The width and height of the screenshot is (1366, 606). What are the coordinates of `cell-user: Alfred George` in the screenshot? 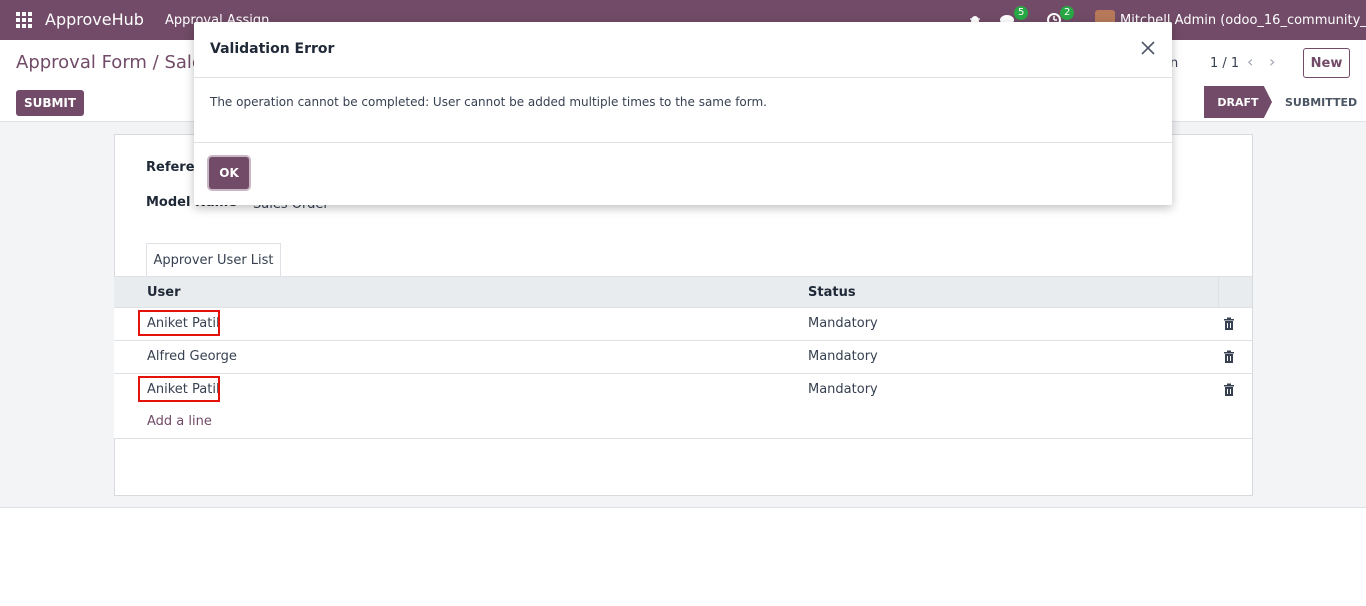 It's located at (192, 356).